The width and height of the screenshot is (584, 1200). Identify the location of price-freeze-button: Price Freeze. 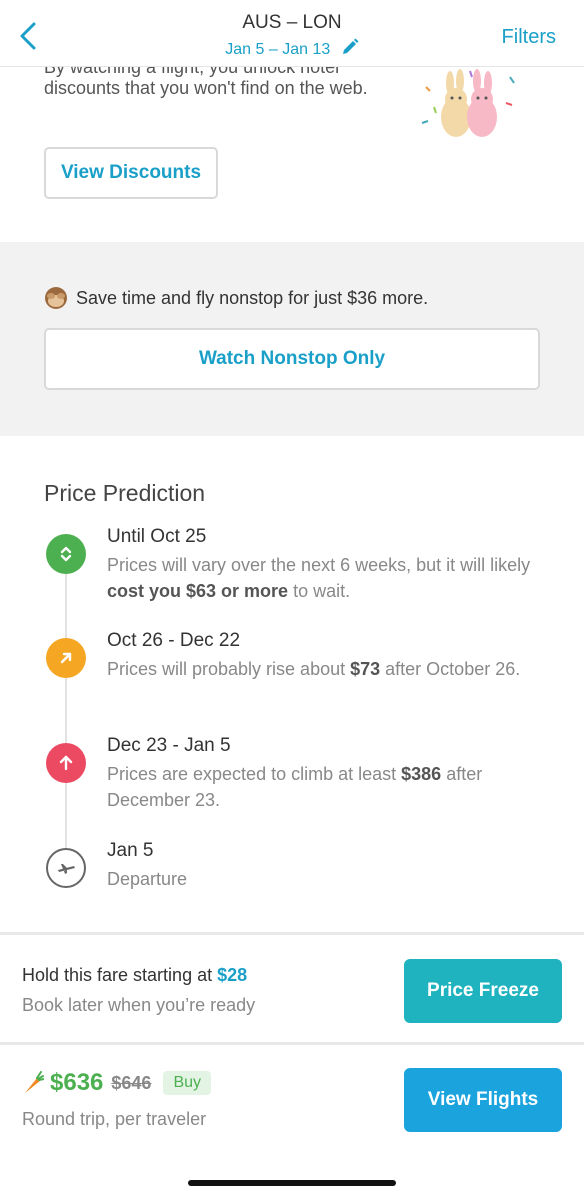
(483, 991).